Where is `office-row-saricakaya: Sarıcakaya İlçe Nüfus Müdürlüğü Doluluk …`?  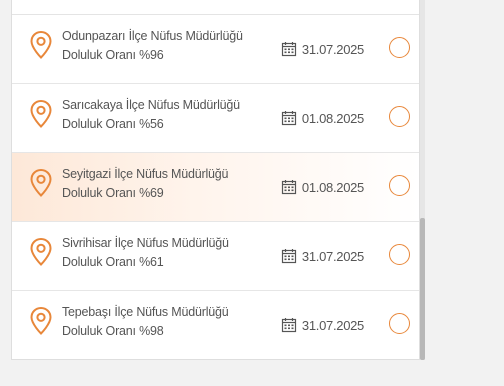 office-row-saricakaya: Sarıcakaya İlçe Nüfus Müdürlüğü Doluluk … is located at coordinates (215, 118).